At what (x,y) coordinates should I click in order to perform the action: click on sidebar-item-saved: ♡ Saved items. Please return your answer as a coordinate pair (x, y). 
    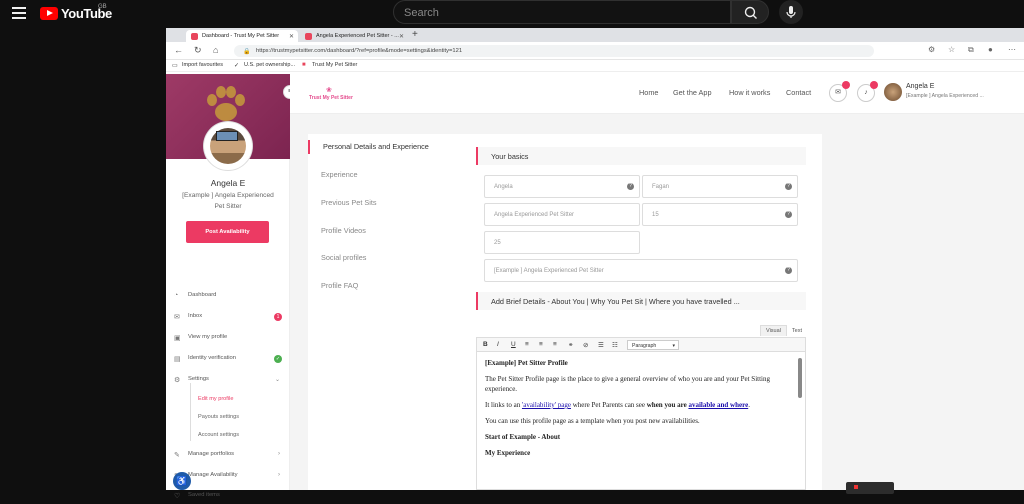
    Looking at the image, I should click on (228, 498).